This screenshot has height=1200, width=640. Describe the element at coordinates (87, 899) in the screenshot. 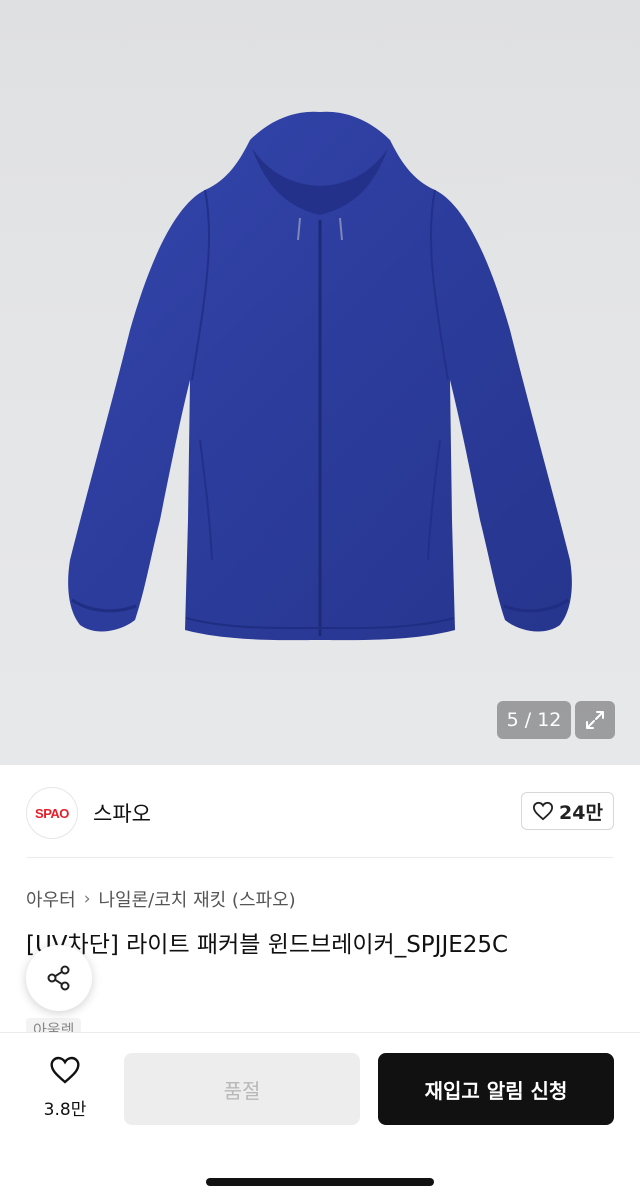

I see `chevron-right-icon: ›` at that location.